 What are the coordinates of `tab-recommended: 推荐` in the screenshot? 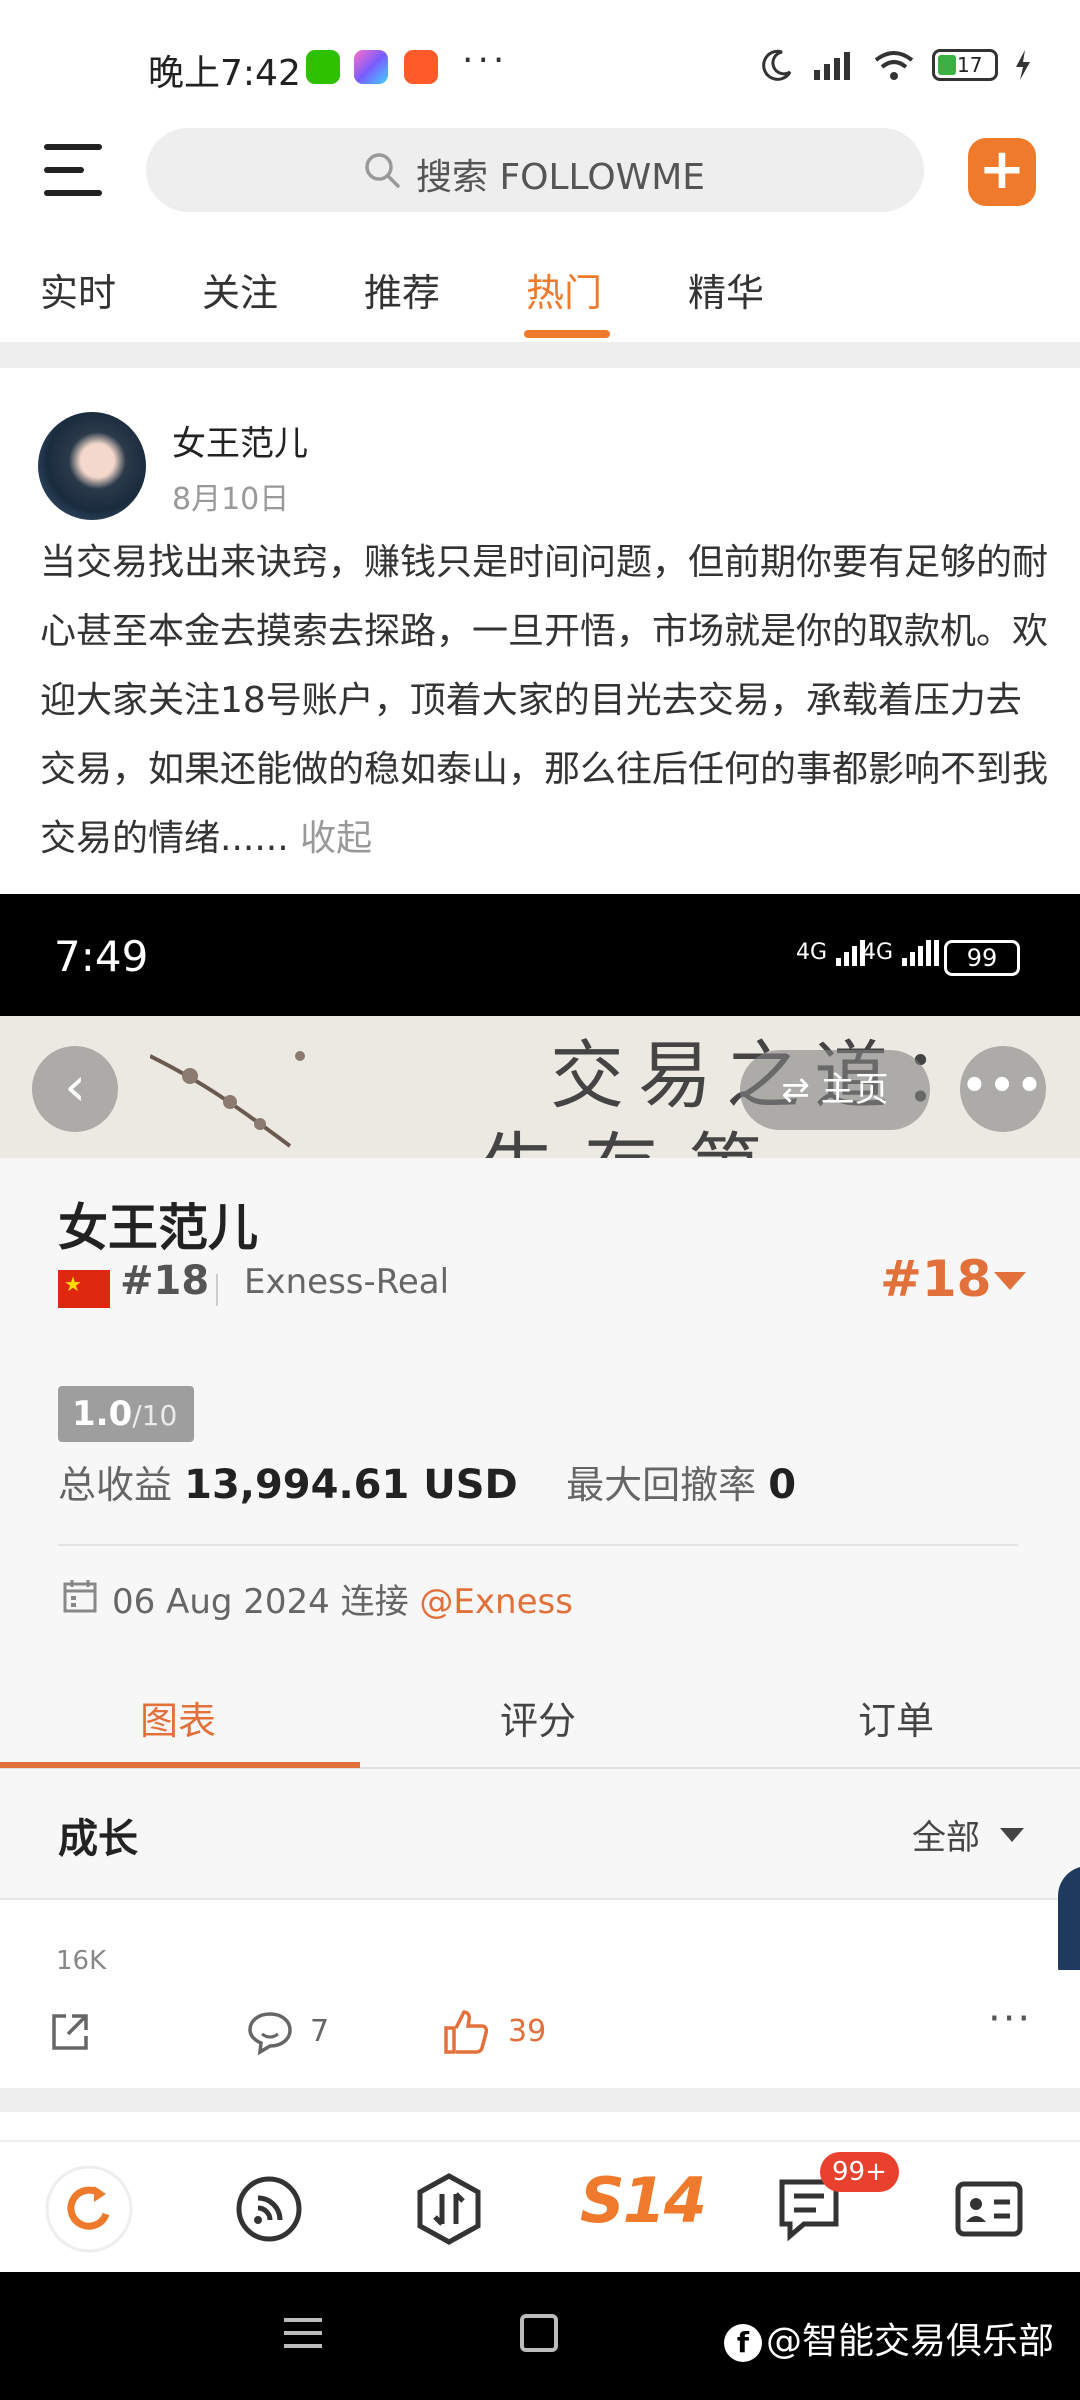 It's located at (402, 289).